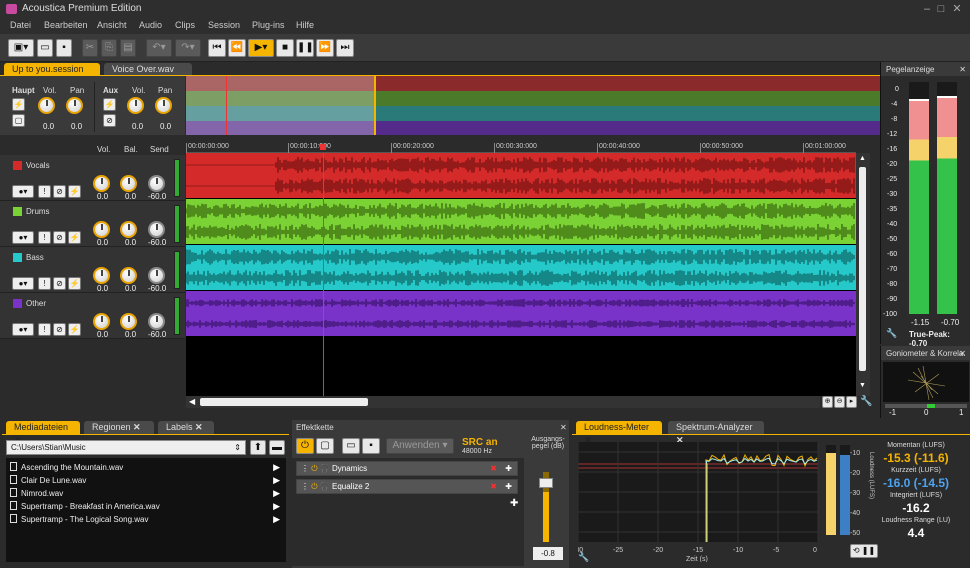  What do you see at coordinates (36, 303) in the screenshot?
I see `track-name: Other` at bounding box center [36, 303].